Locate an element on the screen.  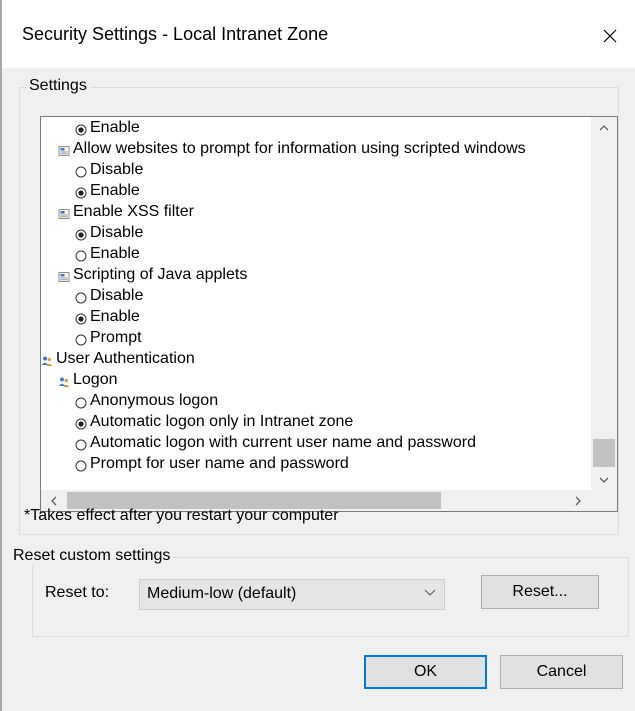
category-item: User Authentication is located at coordinates (118, 358).